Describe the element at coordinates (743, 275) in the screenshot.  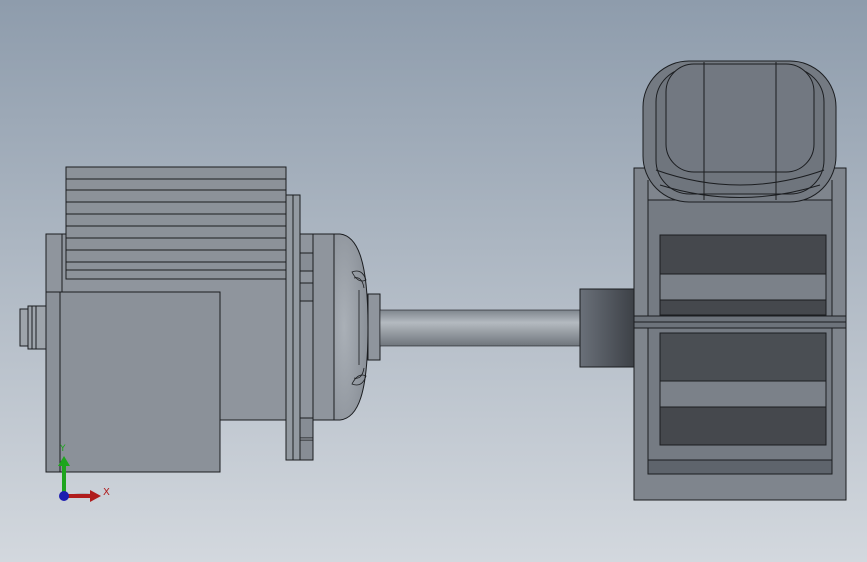
I see `upper-vent` at that location.